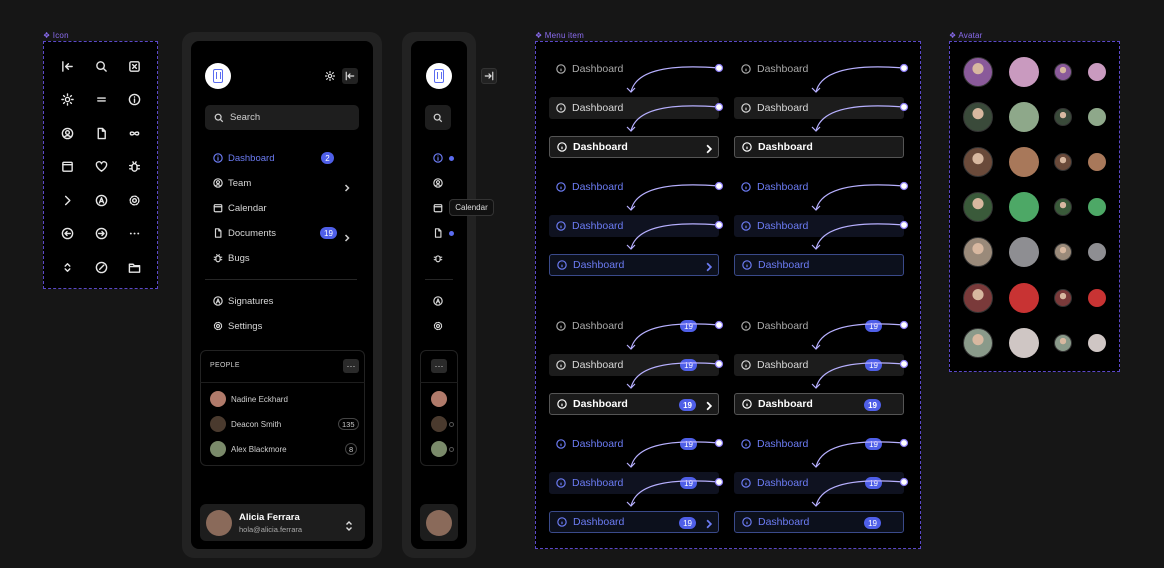  I want to click on collapsed-item-settings, so click(440, 326).